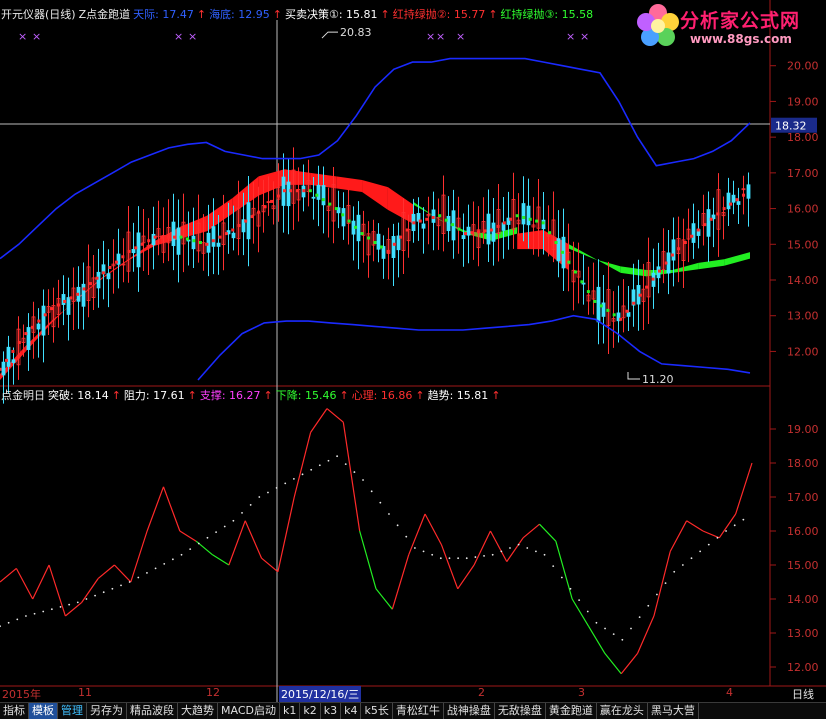 The image size is (826, 719). Describe the element at coordinates (377, 711) in the screenshot. I see `toolbar-item: k5长` at that location.